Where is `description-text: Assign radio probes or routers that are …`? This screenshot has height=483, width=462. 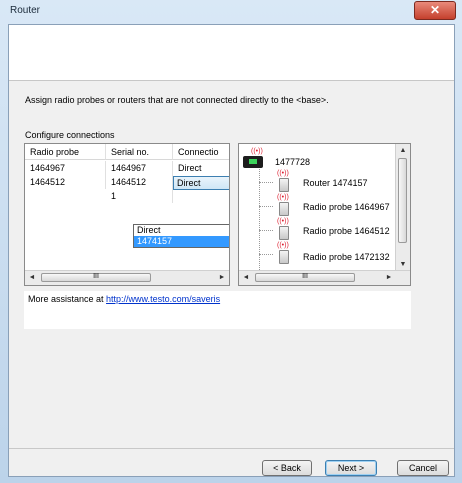 description-text: Assign radio probes or routers that are … is located at coordinates (177, 100).